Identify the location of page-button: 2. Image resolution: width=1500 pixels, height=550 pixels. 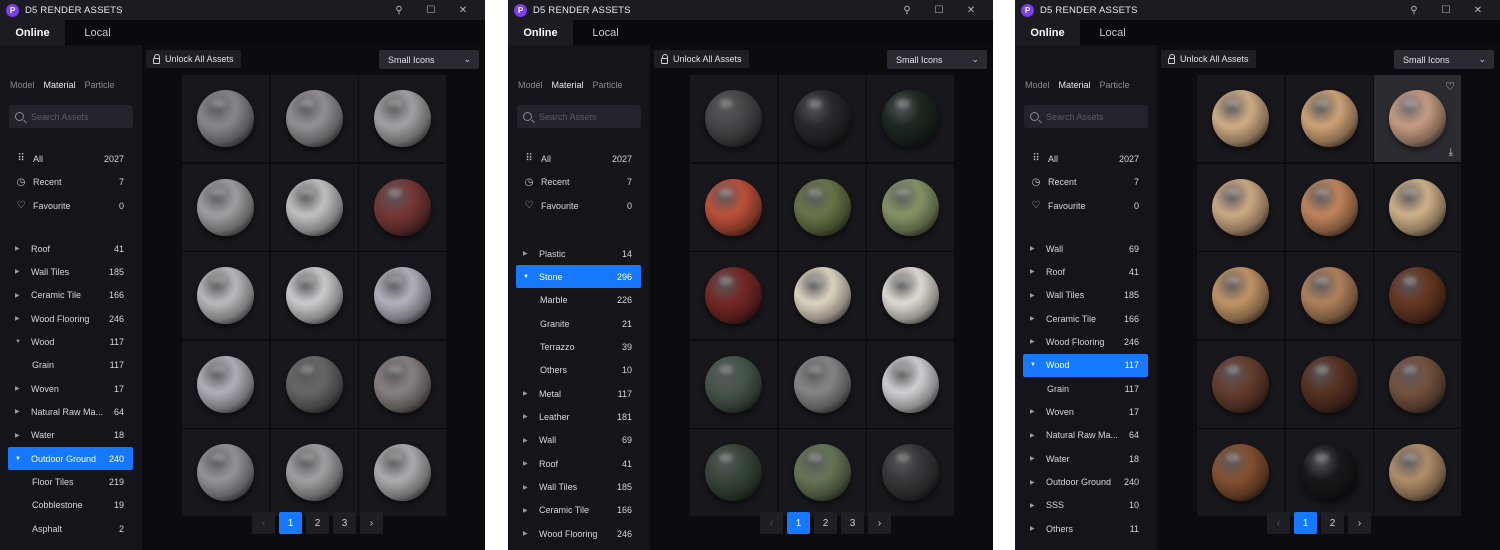
(825, 523).